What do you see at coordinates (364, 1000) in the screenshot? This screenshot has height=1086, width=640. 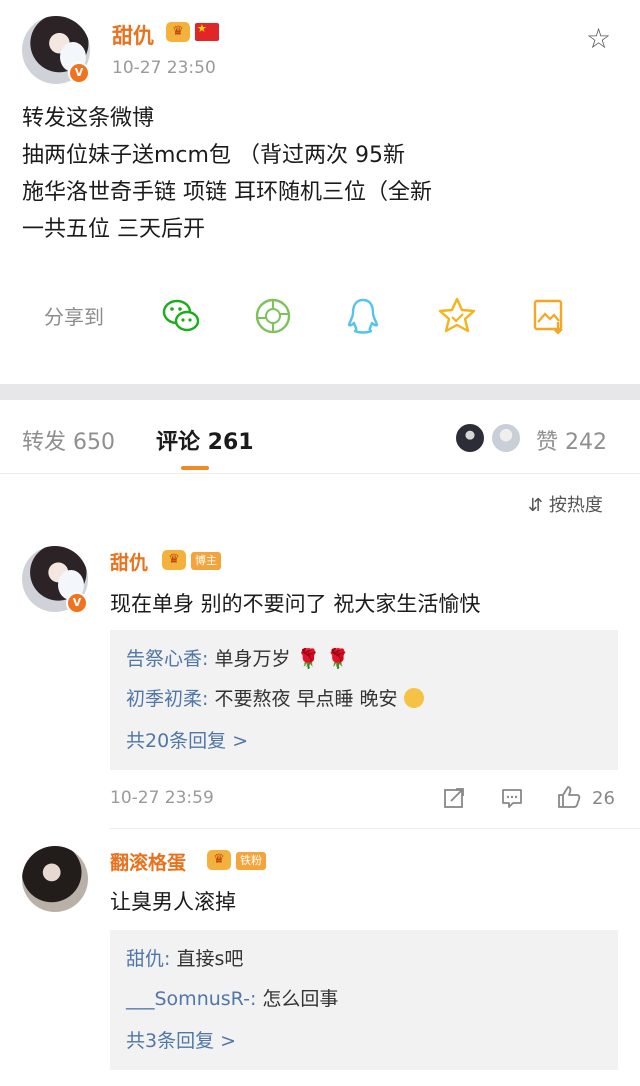 I see `reply-preview-box: 甜仇: 直接s吧 ___SomnusR-: 怎么回事 共3条回复 >` at bounding box center [364, 1000].